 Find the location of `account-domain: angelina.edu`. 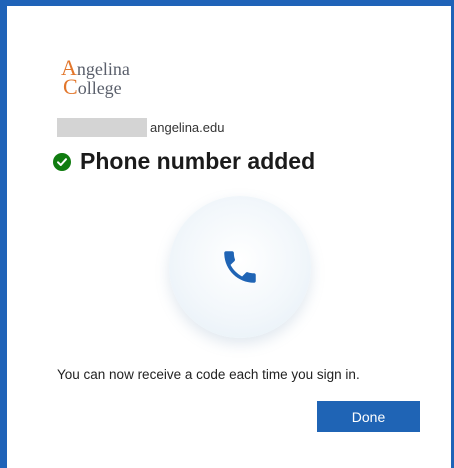

account-domain: angelina.edu is located at coordinates (187, 127).